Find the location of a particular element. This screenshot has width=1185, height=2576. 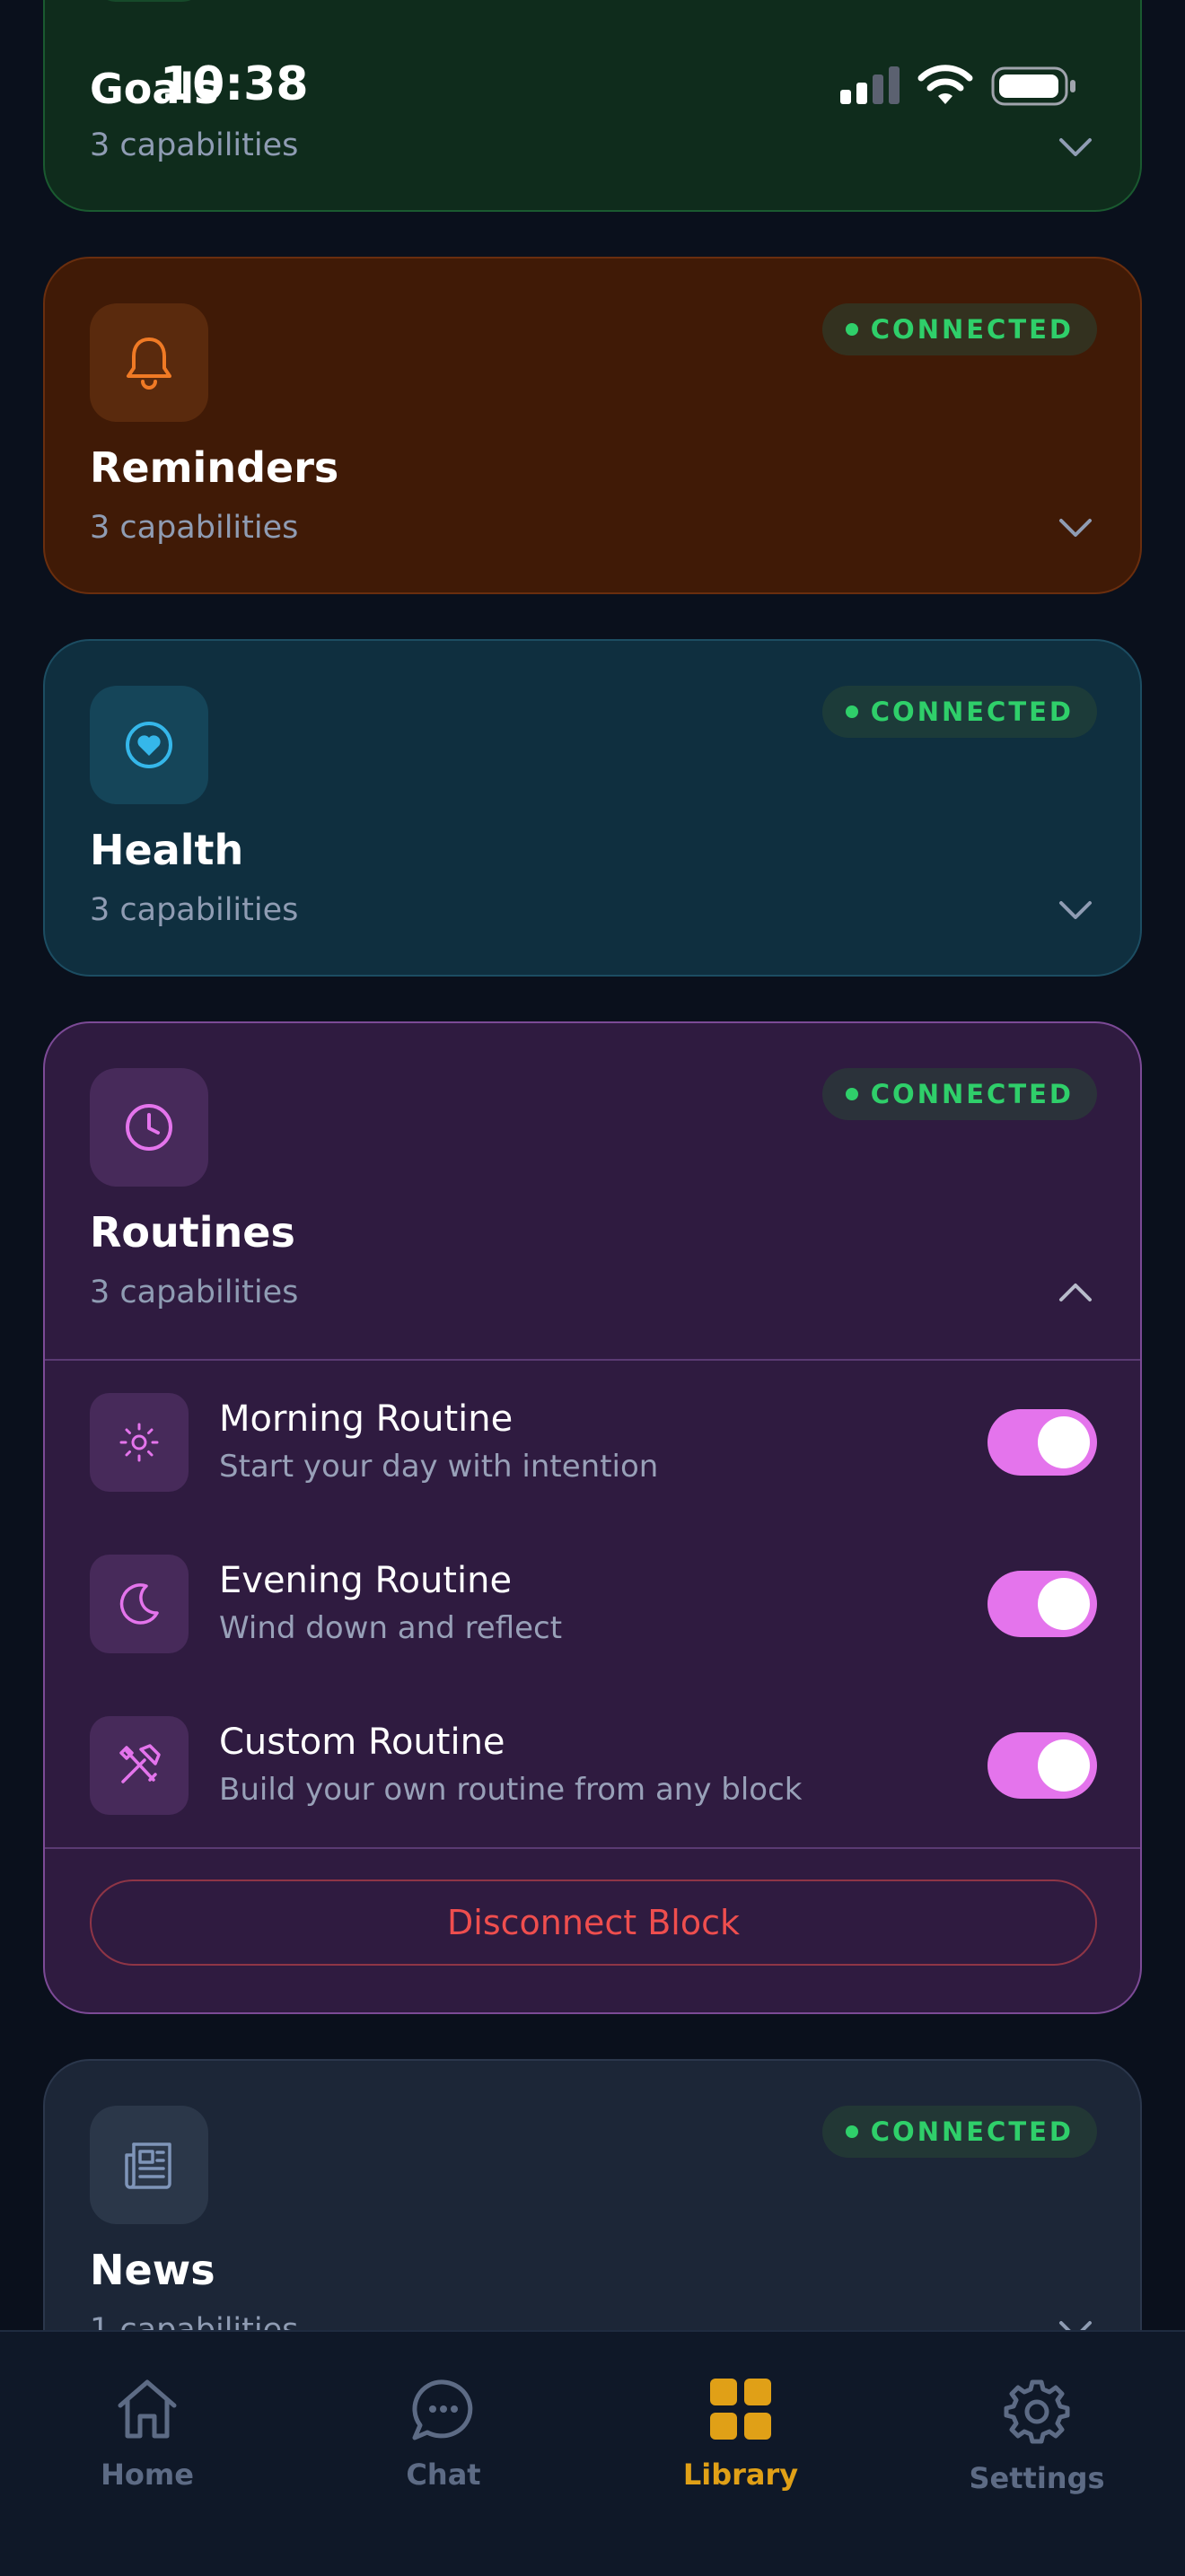

tab-library: Library is located at coordinates (740, 2434).